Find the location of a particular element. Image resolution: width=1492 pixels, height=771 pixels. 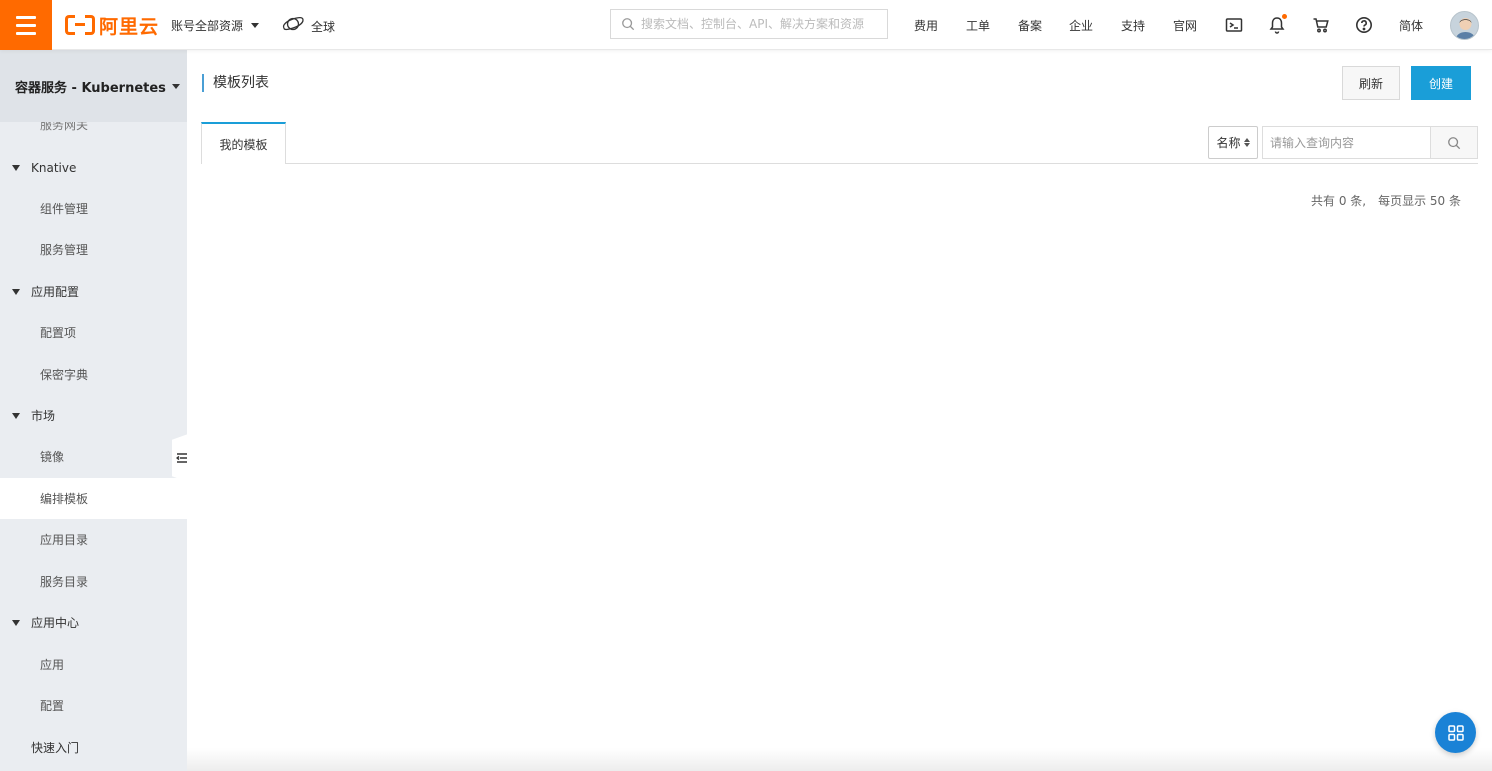

account-resources-dropdown: 账号全部资源 is located at coordinates (215, 25).